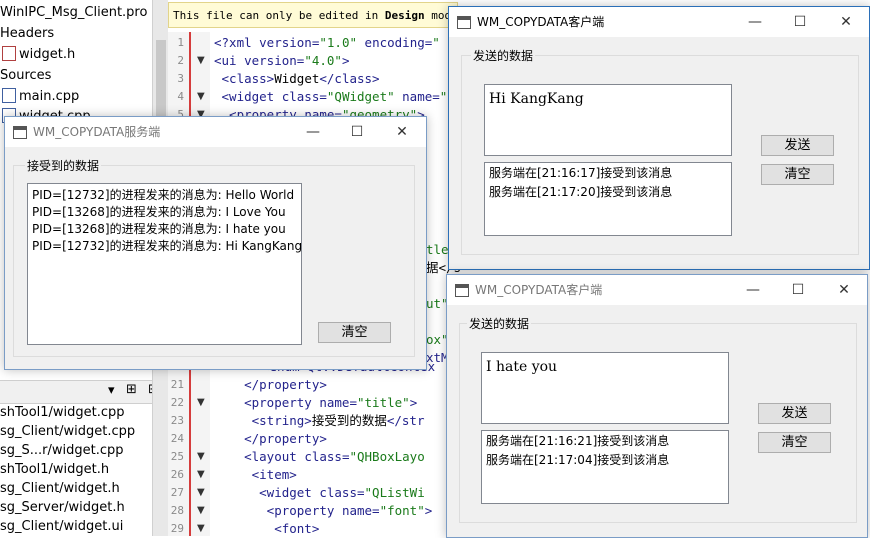 This screenshot has height=538, width=870. Describe the element at coordinates (180, 78) in the screenshot. I see `line-number: 3` at that location.